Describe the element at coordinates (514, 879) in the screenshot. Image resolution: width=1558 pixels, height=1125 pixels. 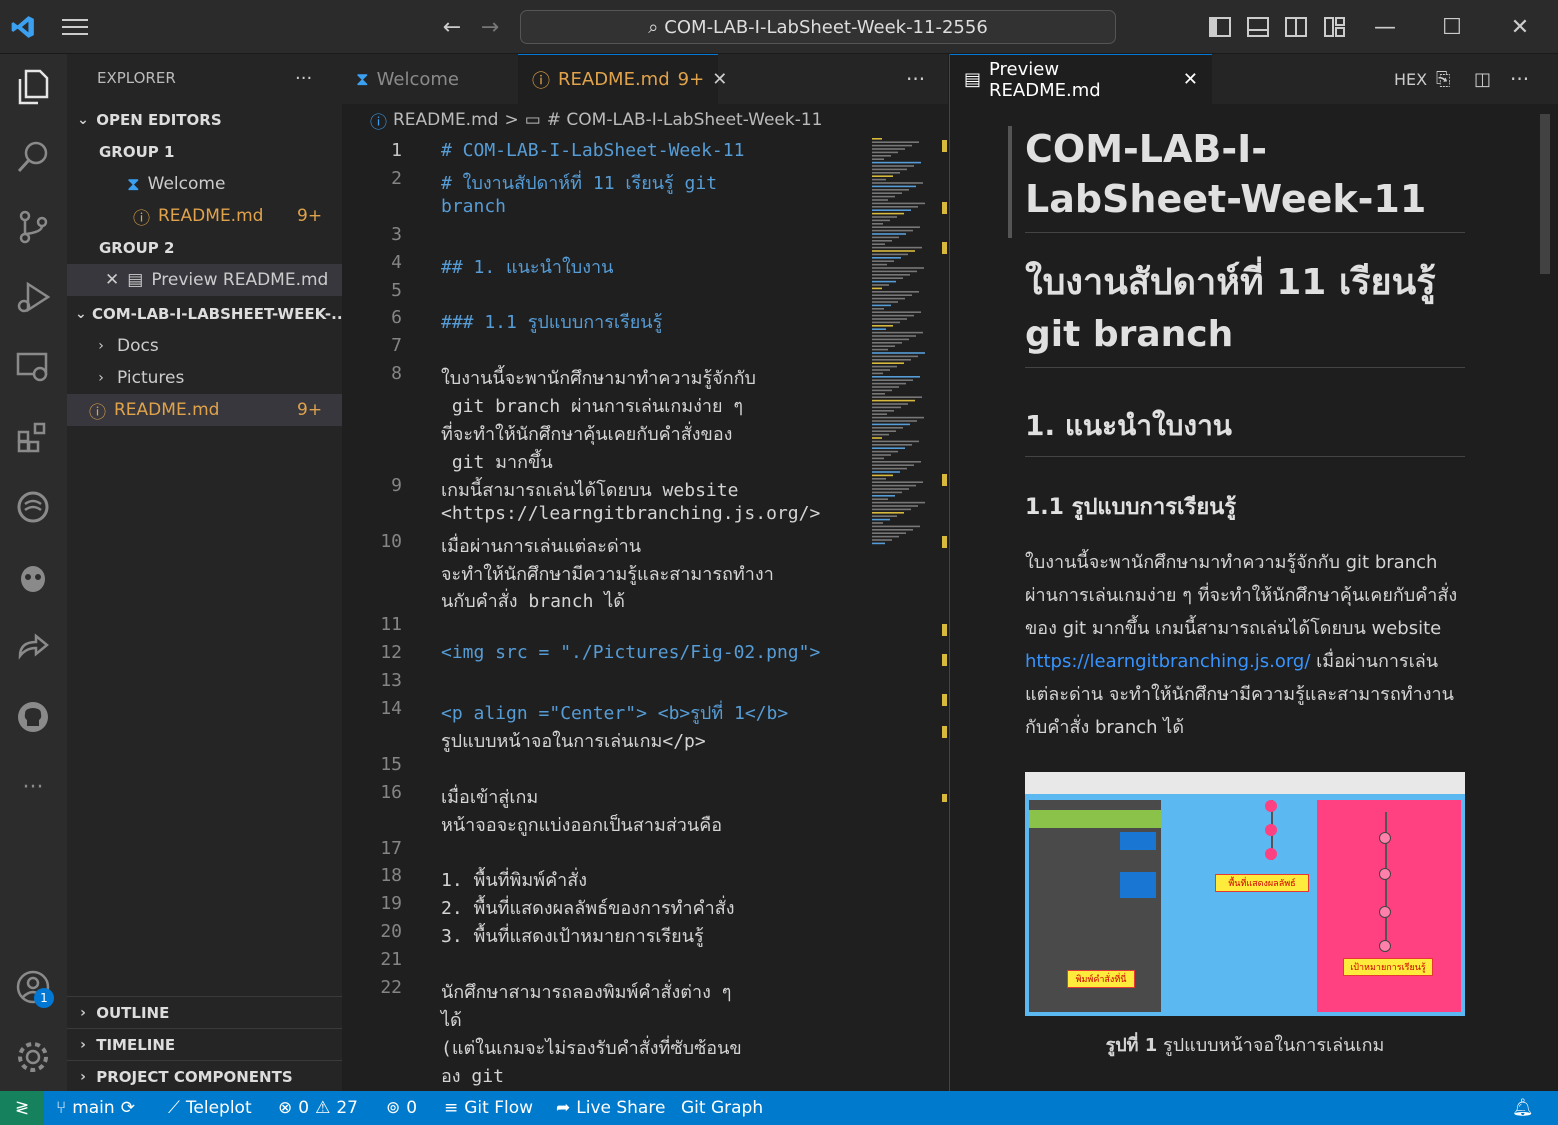
I see `code-line: 1. พื้นที่พิมพ์คำสั่ง` at that location.